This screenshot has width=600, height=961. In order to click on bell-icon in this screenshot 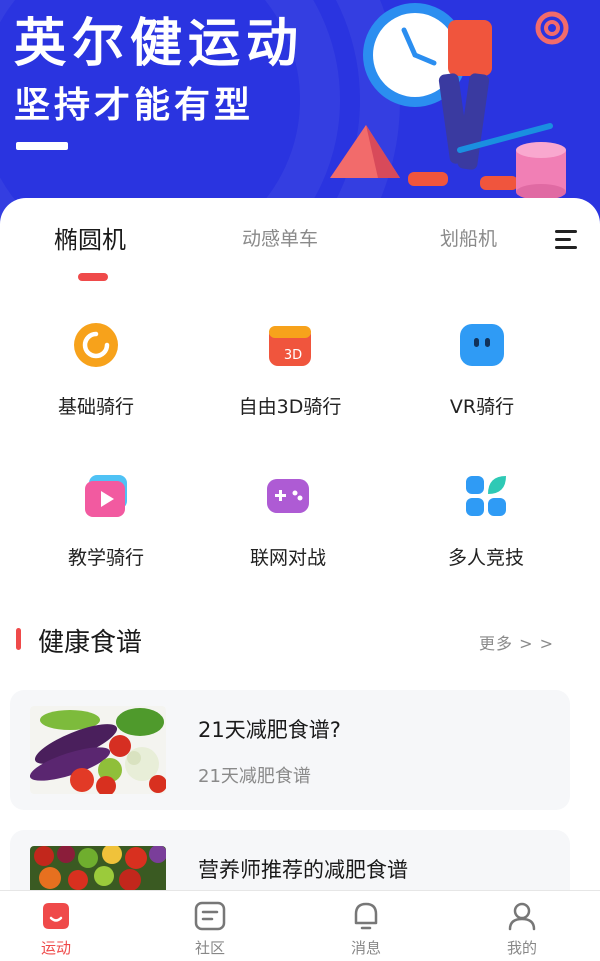, I will do `click(366, 916)`.